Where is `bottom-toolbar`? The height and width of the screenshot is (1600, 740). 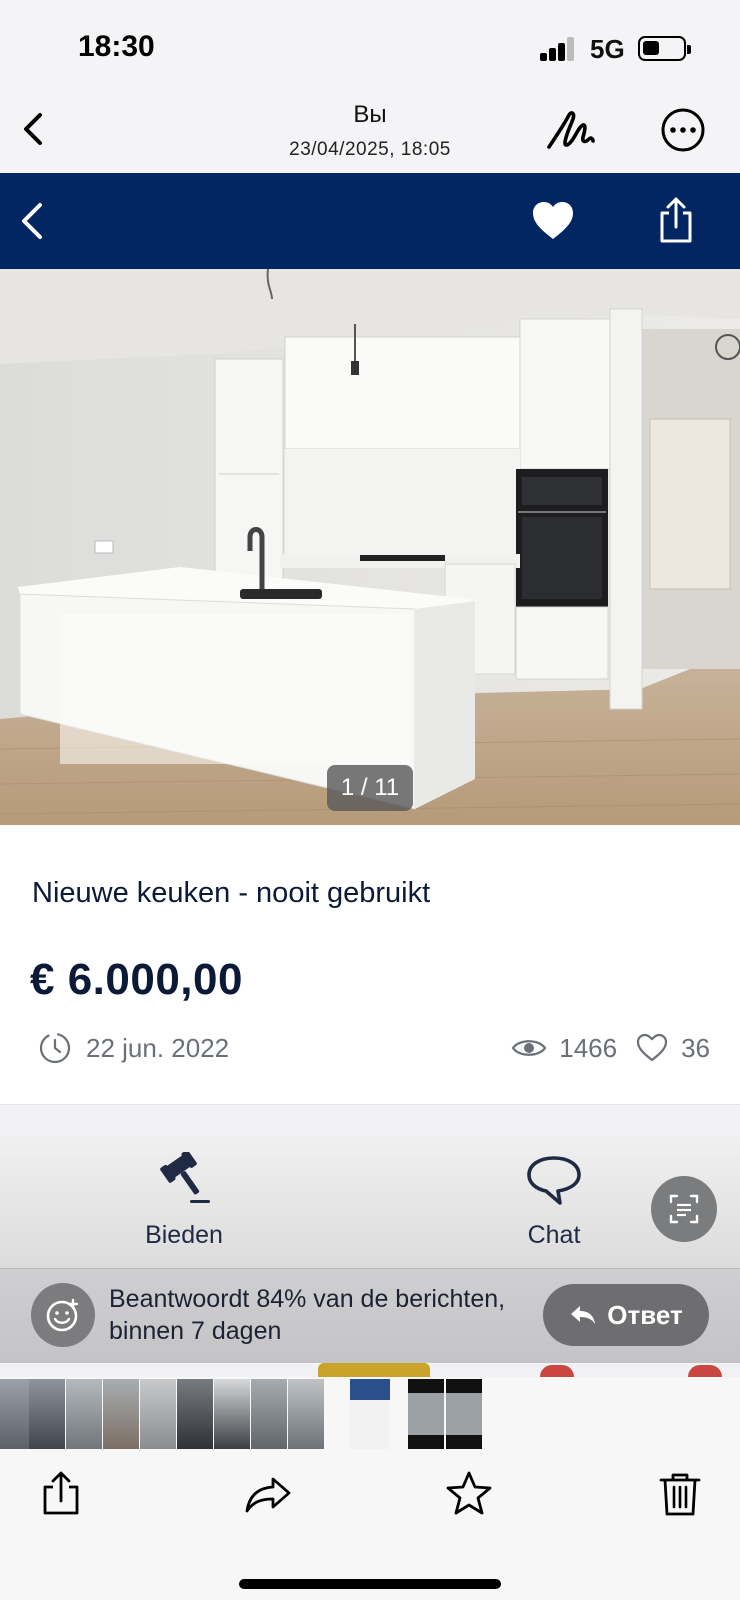 bottom-toolbar is located at coordinates (370, 1525).